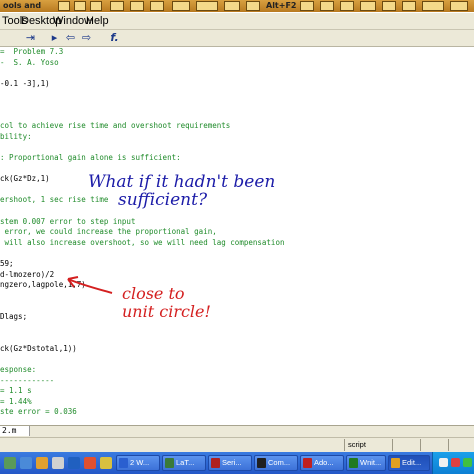 Image resolution: width=474 pixels, height=474 pixels. I want to click on code-line: Dlags;, so click(13, 317).